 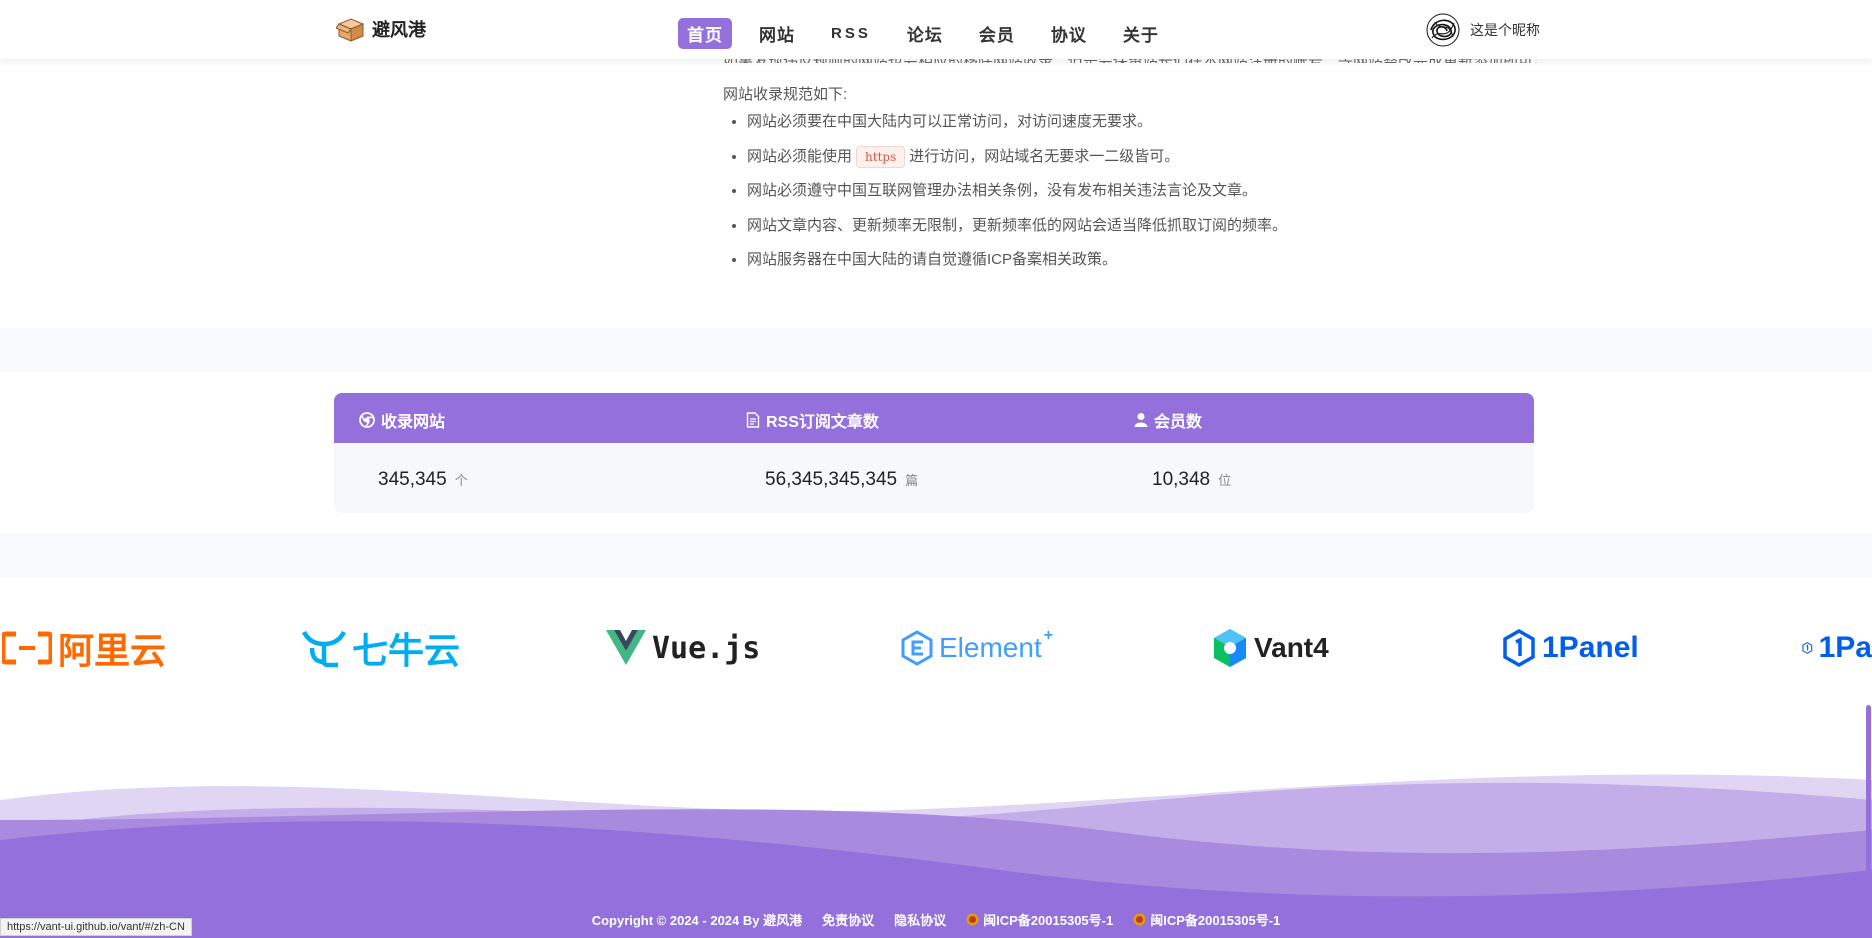 What do you see at coordinates (1017, 196) in the screenshot?
I see `rule-item: 网站必须遵守中国互联网管理办法相关条例，没有发布相关违法言论及文章。` at bounding box center [1017, 196].